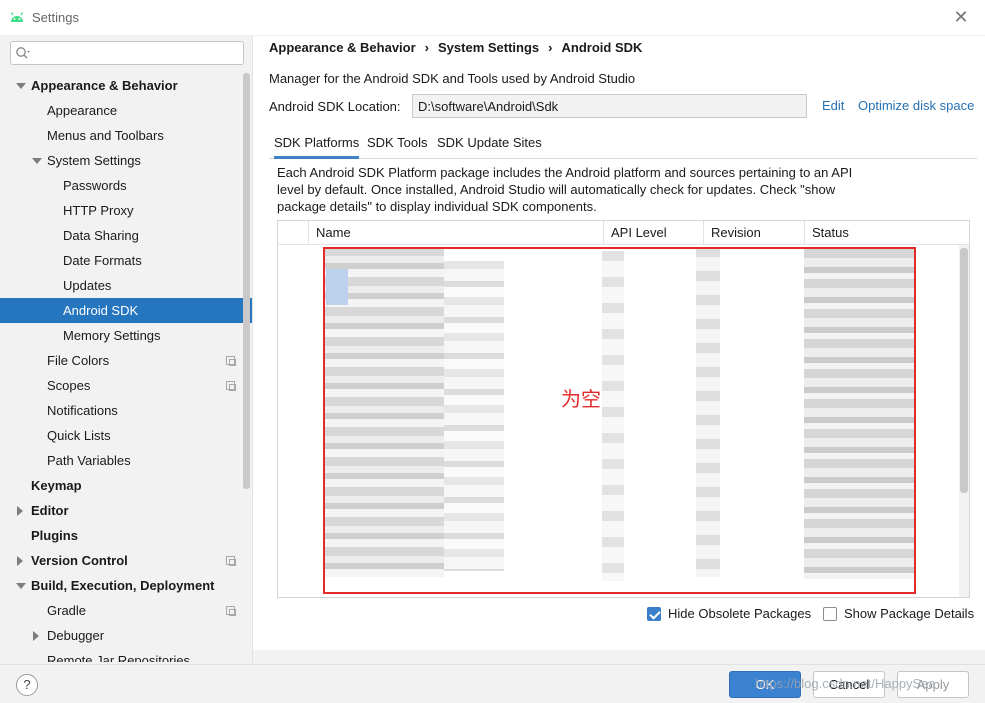  I want to click on show-package-details-checkbox: Show Package Details, so click(898, 614).